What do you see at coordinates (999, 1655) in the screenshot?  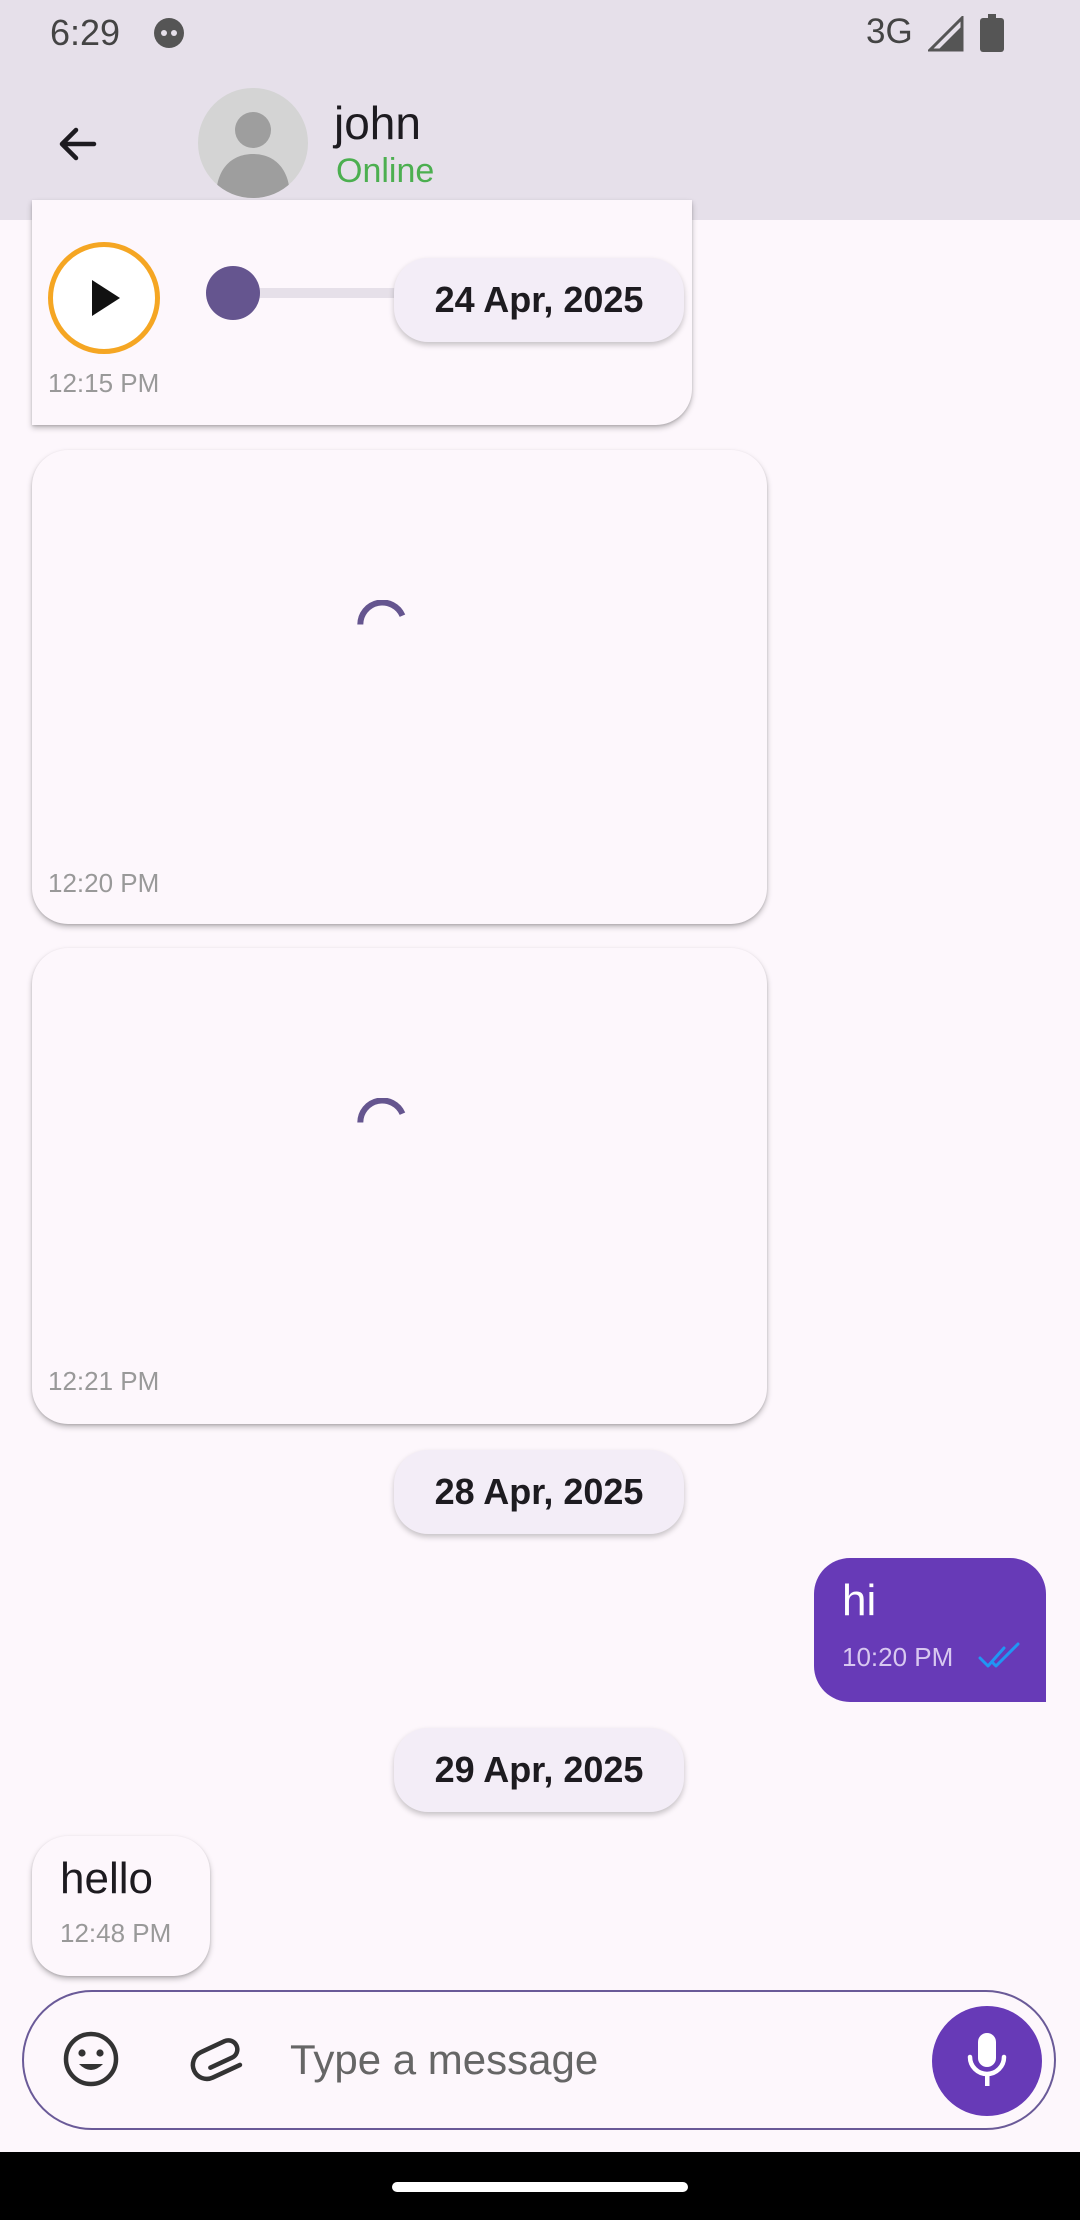 I see `double-check-icon` at bounding box center [999, 1655].